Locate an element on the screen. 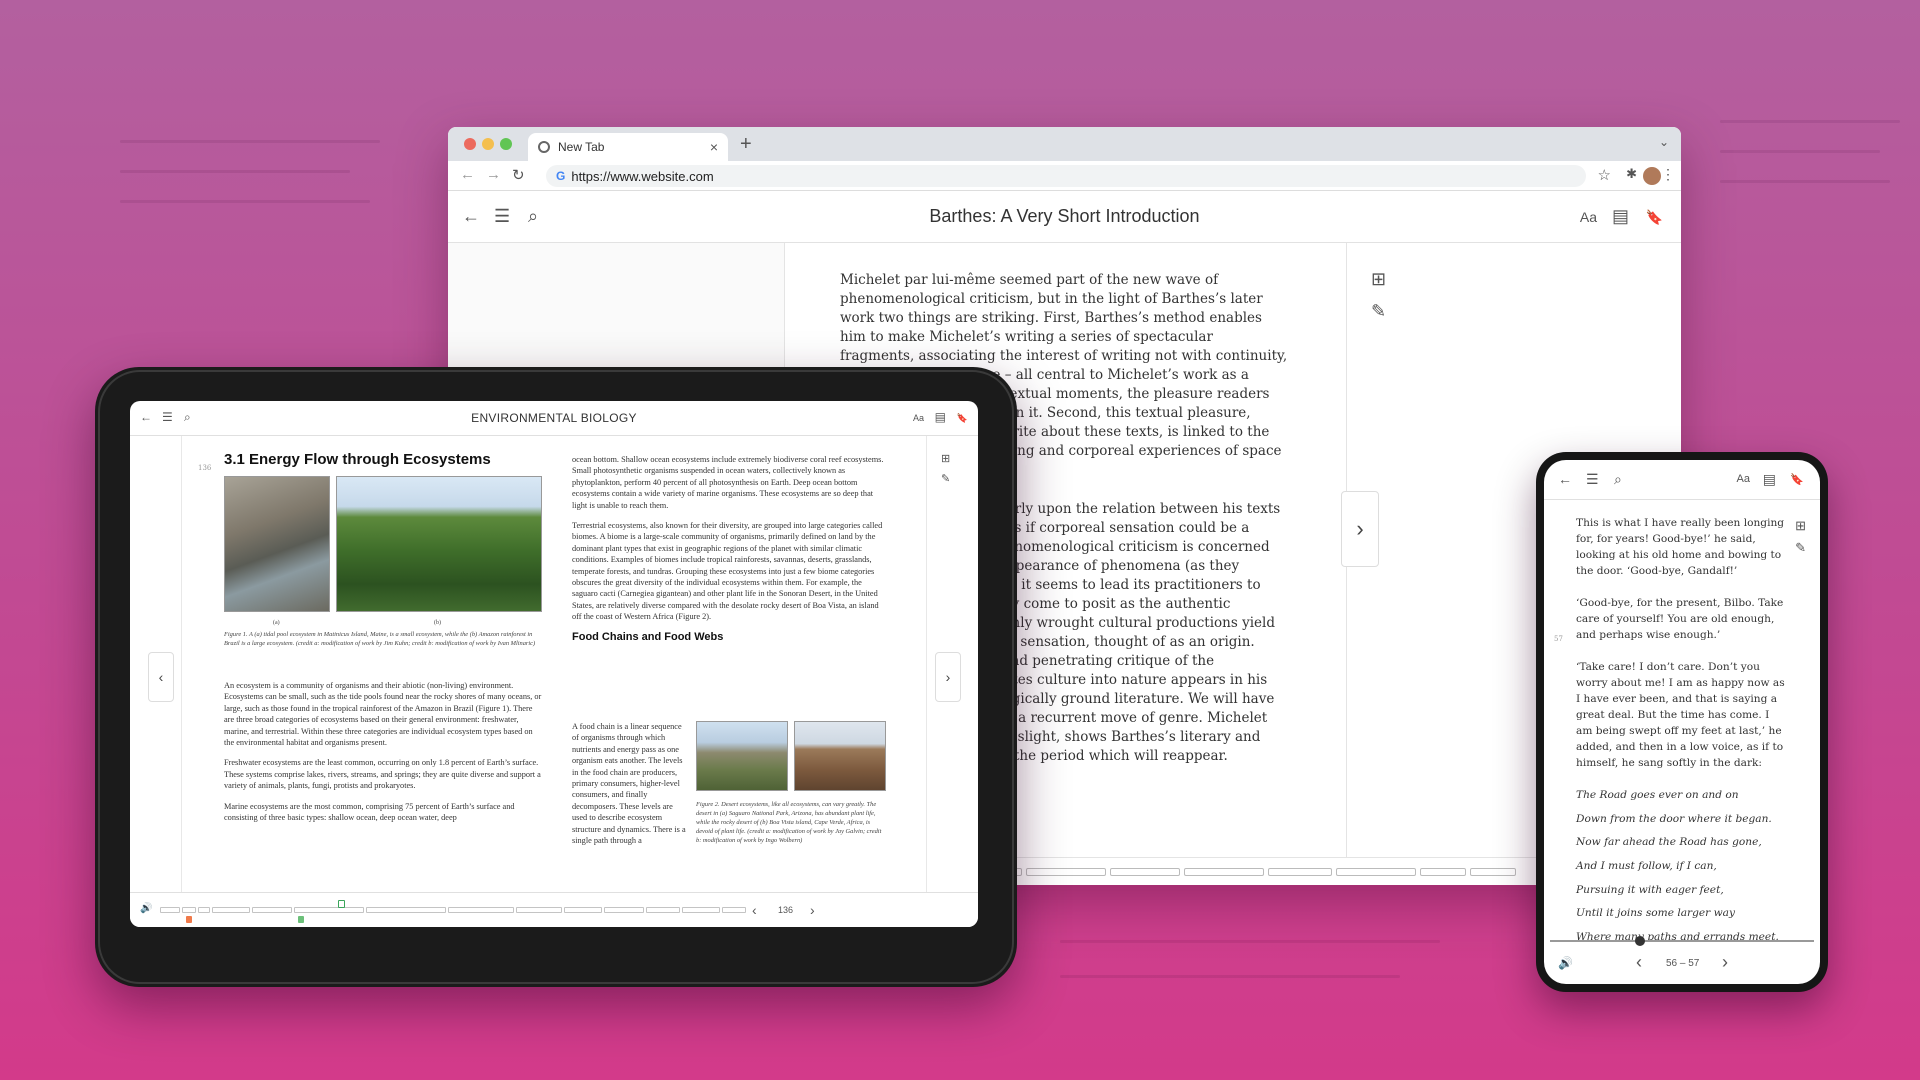 The height and width of the screenshot is (1080, 1920). extensions-icon: ✱ is located at coordinates (1631, 174).